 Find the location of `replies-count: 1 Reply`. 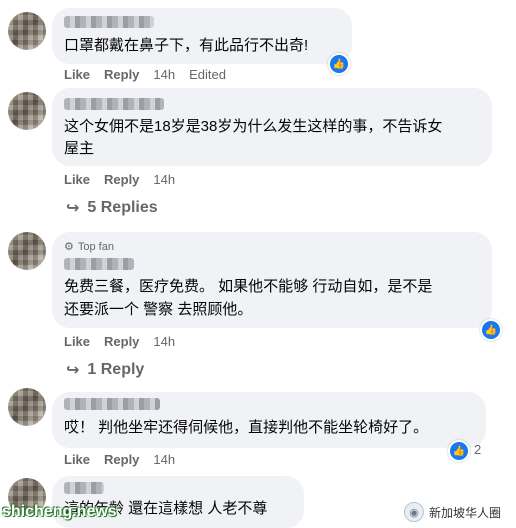

replies-count: 1 Reply is located at coordinates (115, 370).